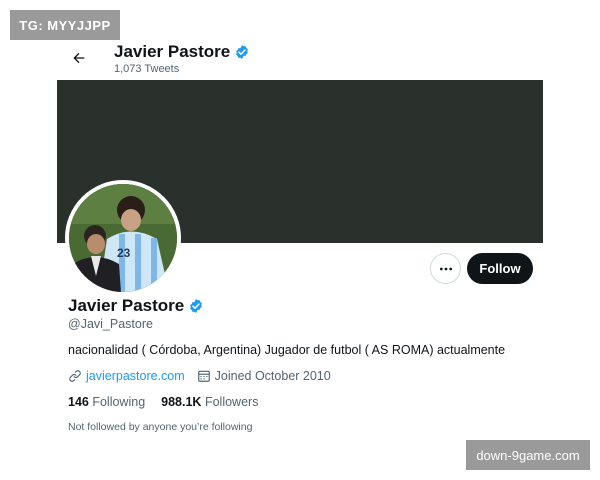 Image resolution: width=600 pixels, height=480 pixels. Describe the element at coordinates (181, 402) in the screenshot. I see `followers-count: 988.1K` at that location.